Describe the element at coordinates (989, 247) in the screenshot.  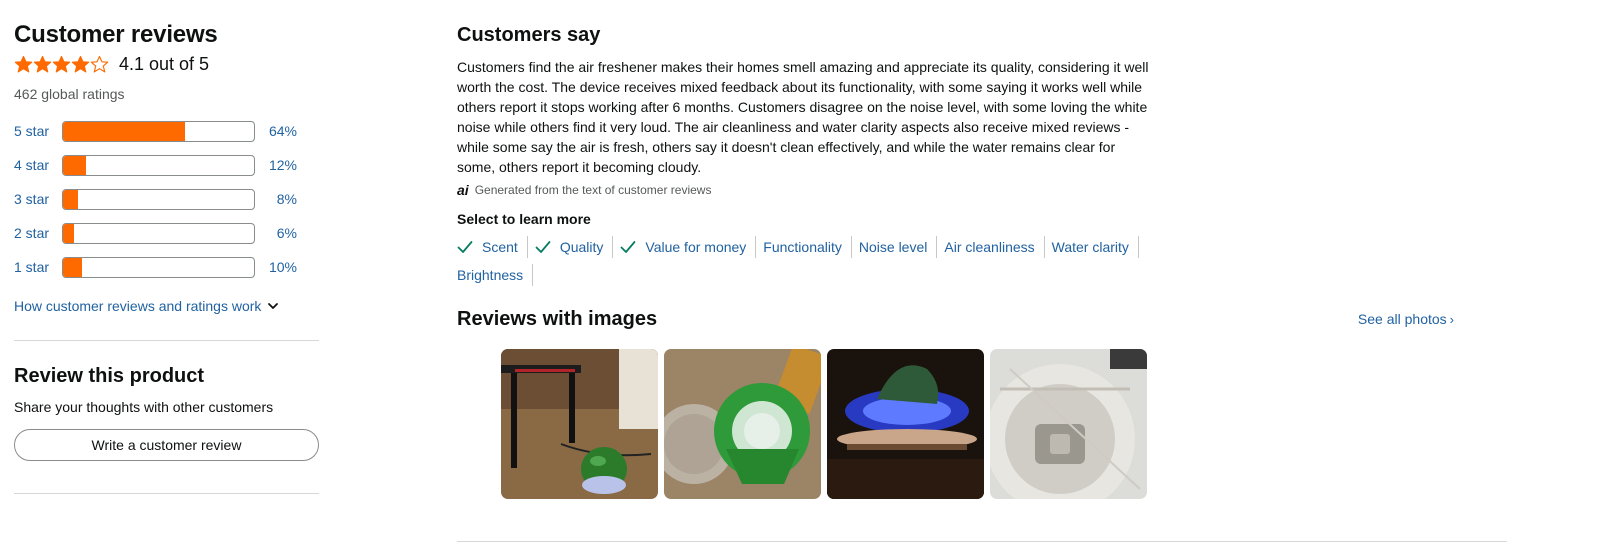
I see `aspect-label: Air cleanliness` at that location.